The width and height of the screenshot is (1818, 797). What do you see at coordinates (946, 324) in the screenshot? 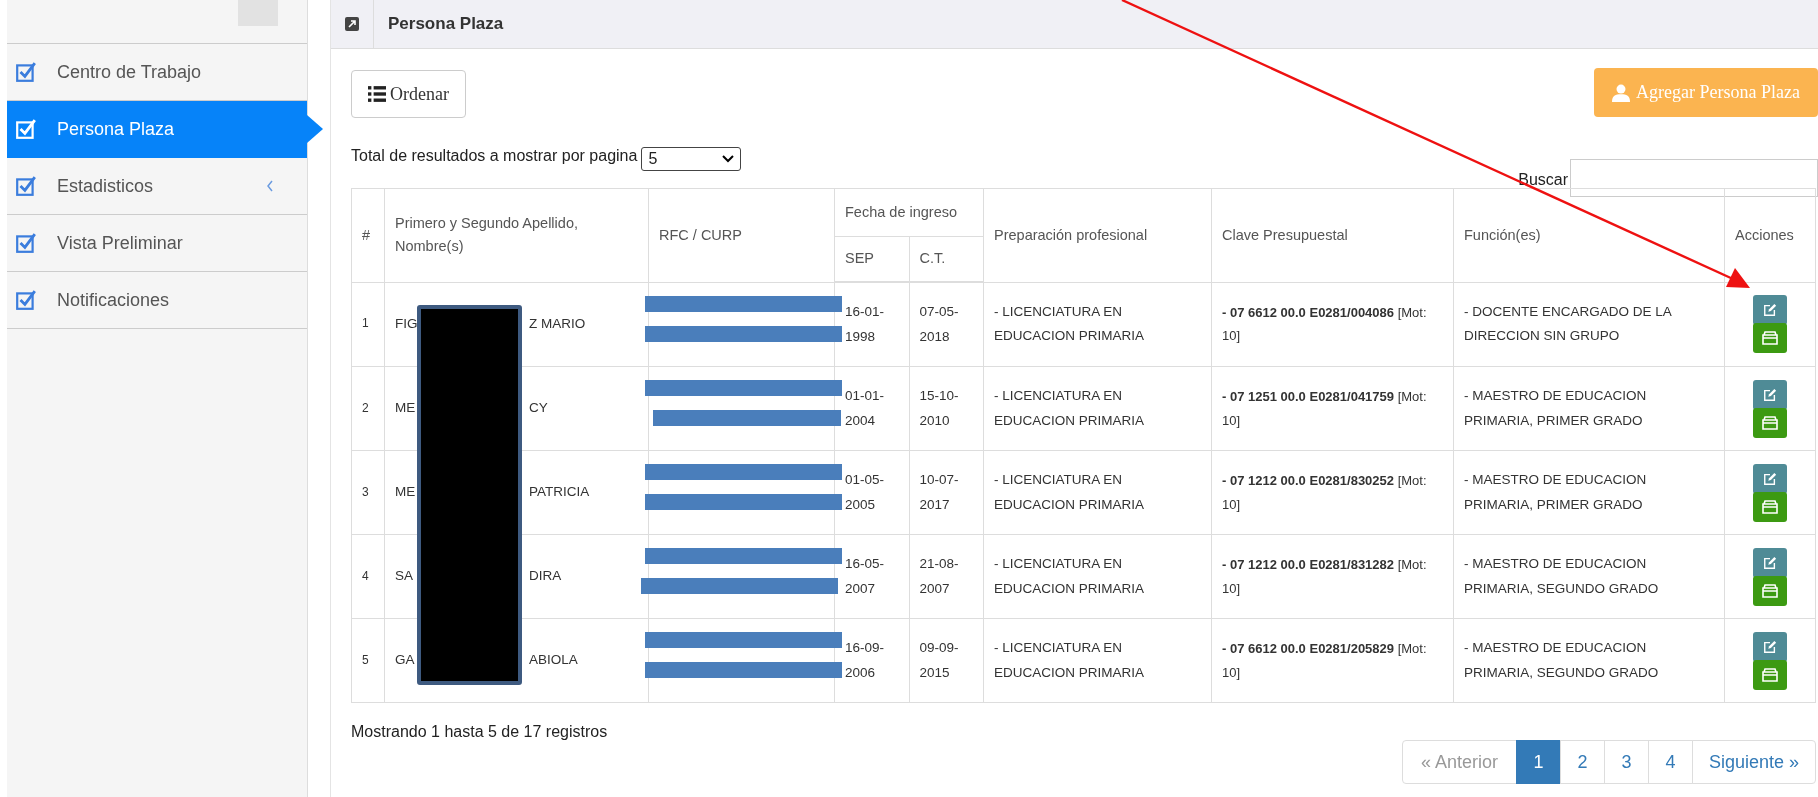
I see `table-cell: 07-05-2018` at bounding box center [946, 324].